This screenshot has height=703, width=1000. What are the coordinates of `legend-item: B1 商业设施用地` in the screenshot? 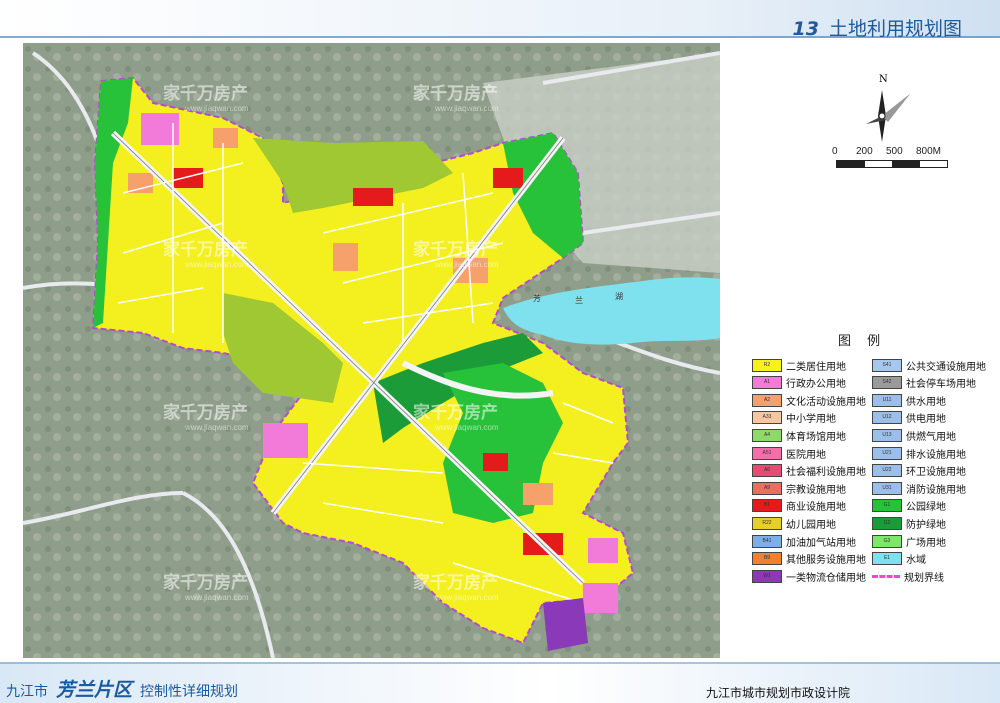 It's located at (799, 506).